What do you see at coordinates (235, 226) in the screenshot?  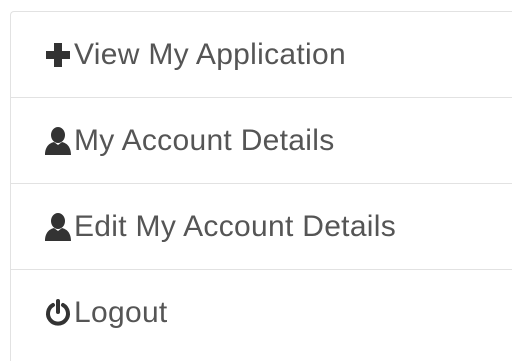 I see `menu-item-label: Edit My Account Details` at bounding box center [235, 226].